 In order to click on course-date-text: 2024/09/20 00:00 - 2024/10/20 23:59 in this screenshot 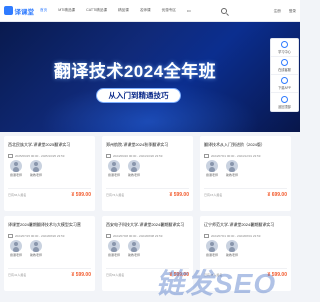, I will do `click(138, 156)`.